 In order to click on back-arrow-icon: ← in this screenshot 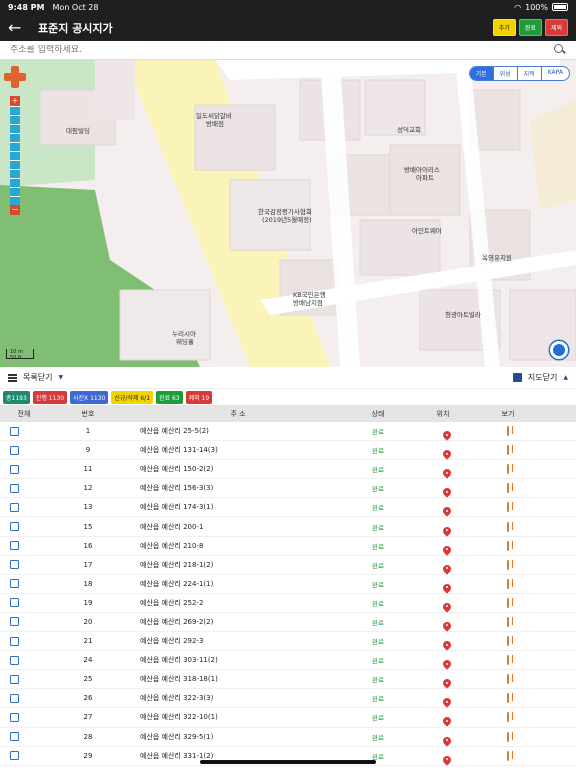, I will do `click(18, 27)`.